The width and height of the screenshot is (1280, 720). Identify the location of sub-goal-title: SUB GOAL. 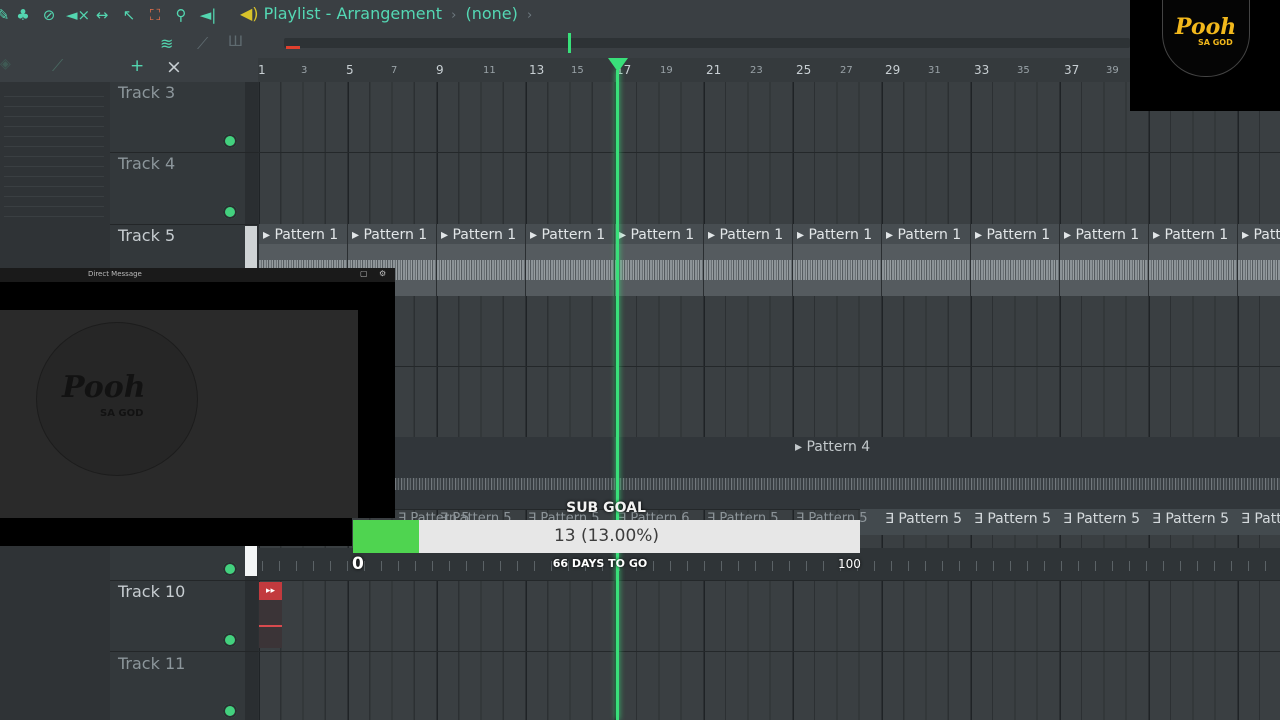
(606, 508).